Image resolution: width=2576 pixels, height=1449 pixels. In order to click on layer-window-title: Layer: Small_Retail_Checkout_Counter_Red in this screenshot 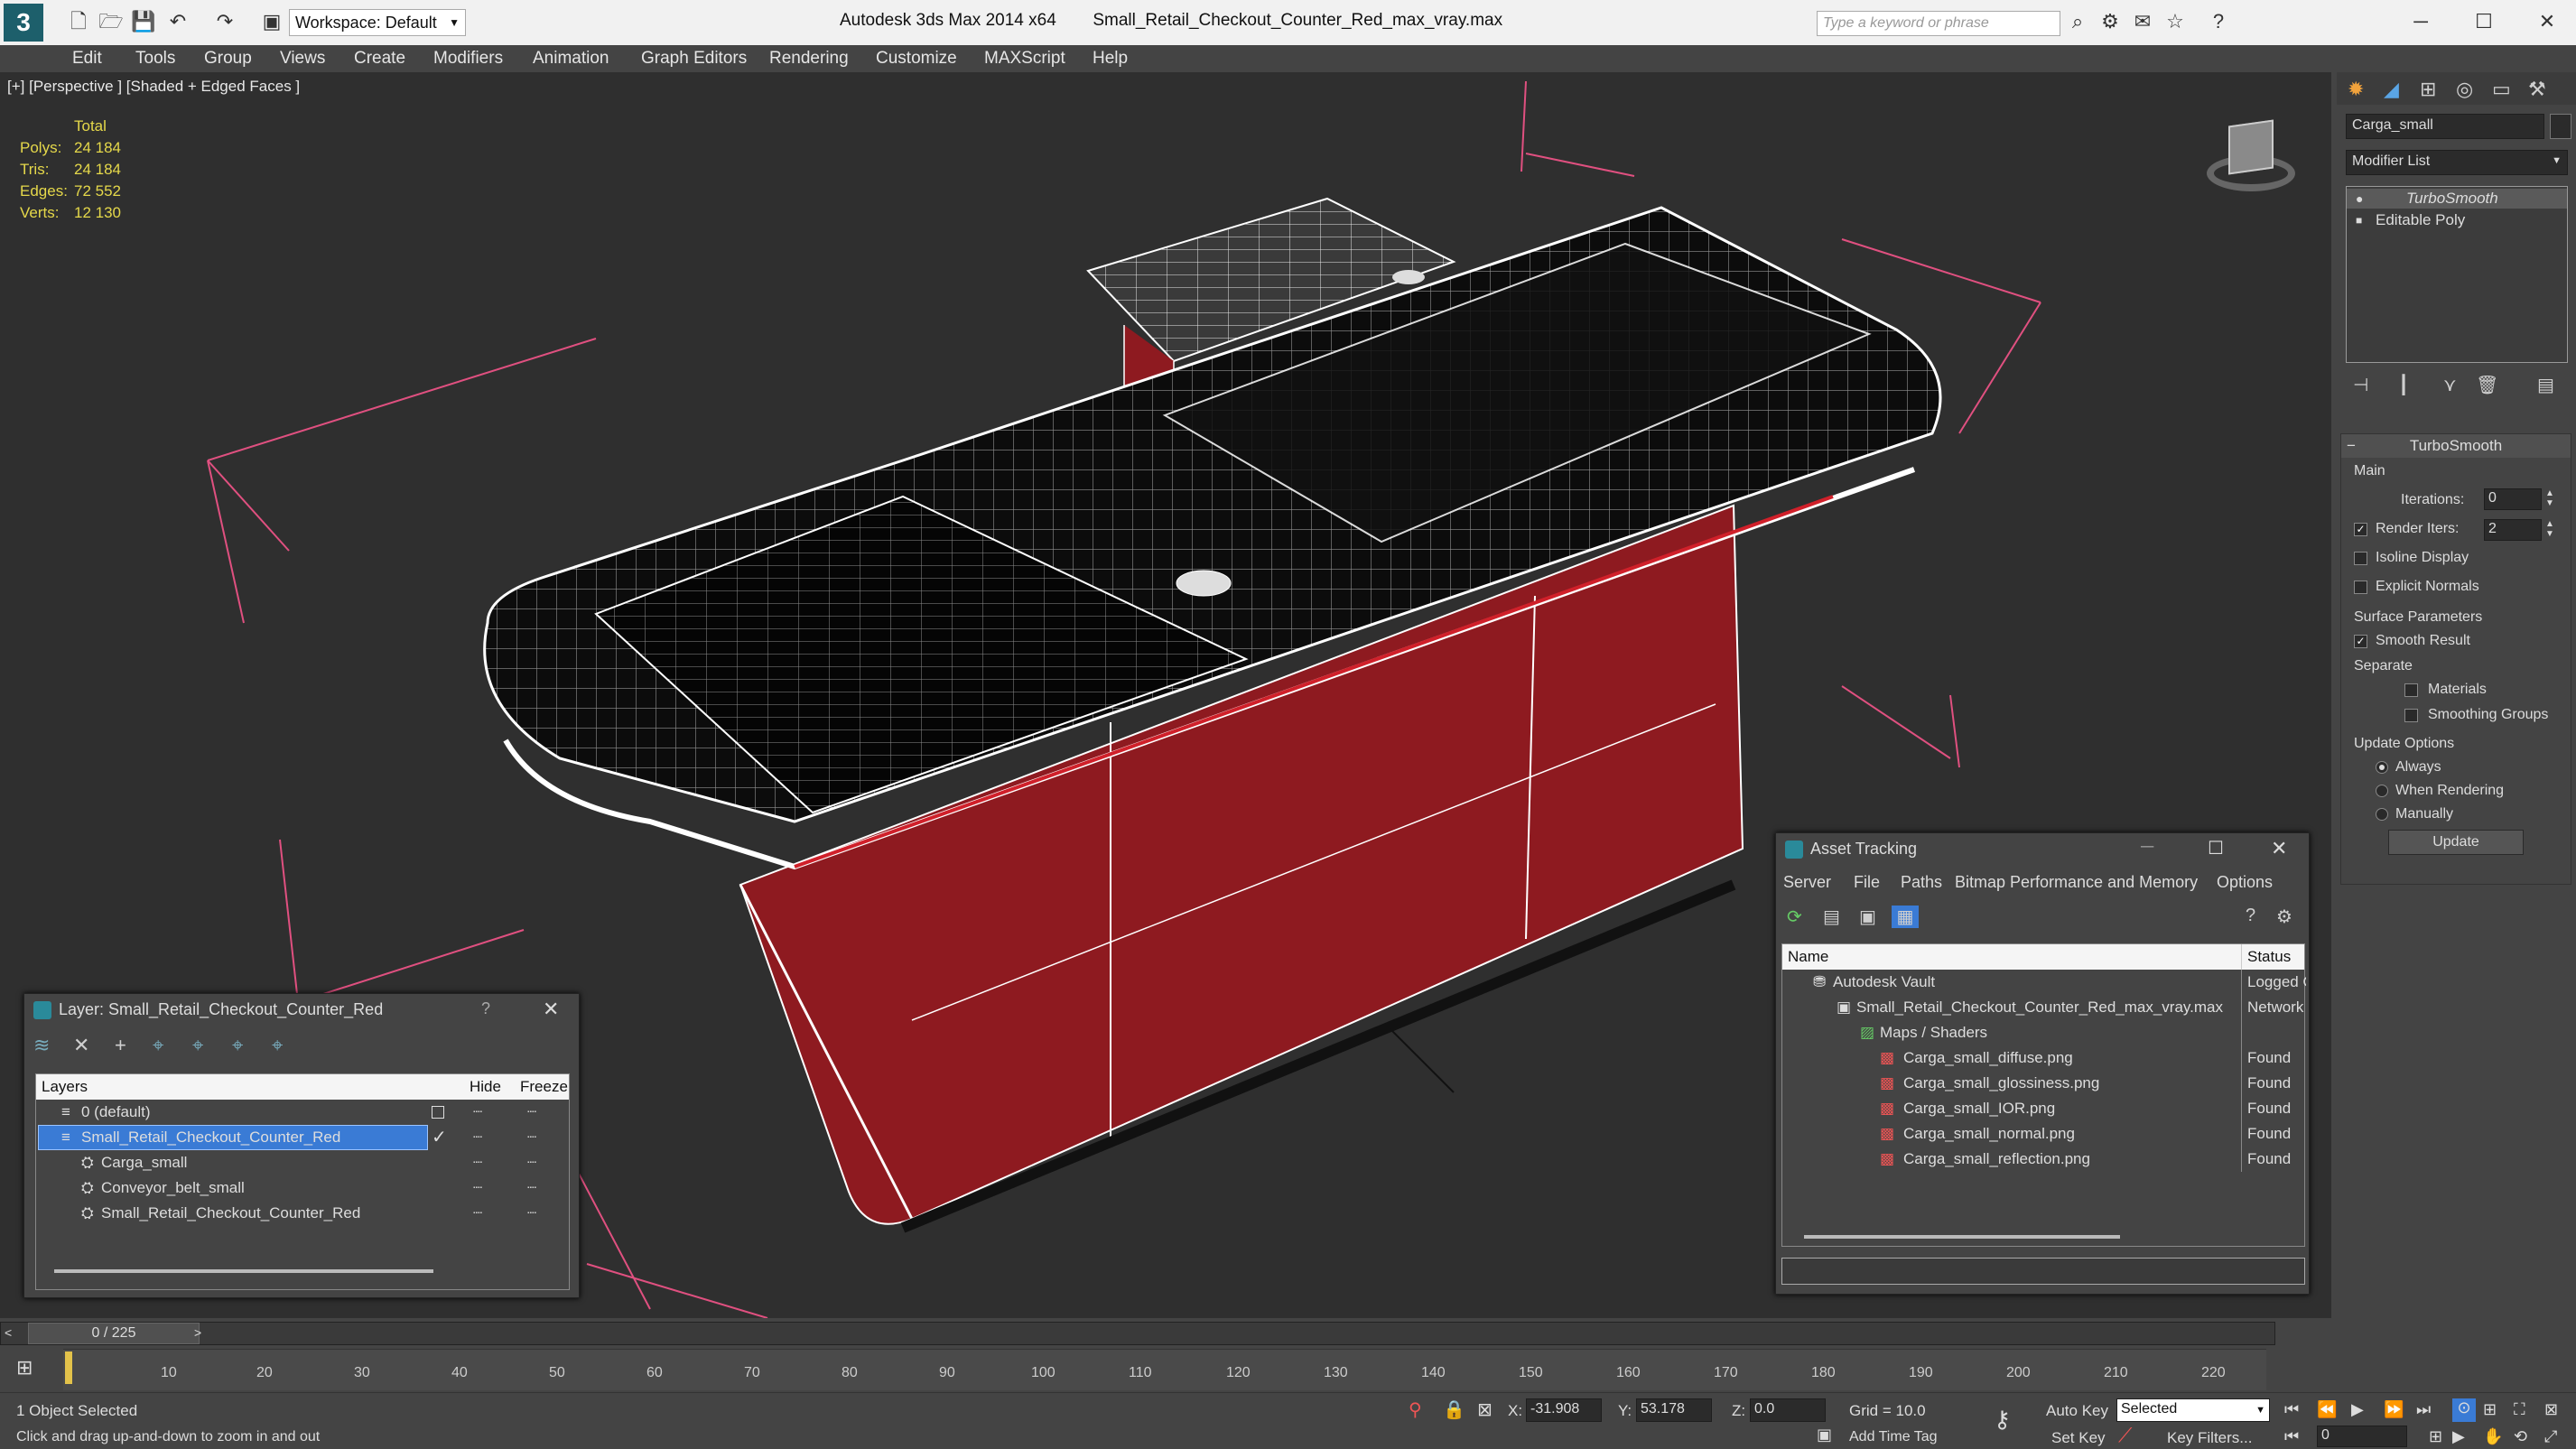, I will do `click(301, 1009)`.